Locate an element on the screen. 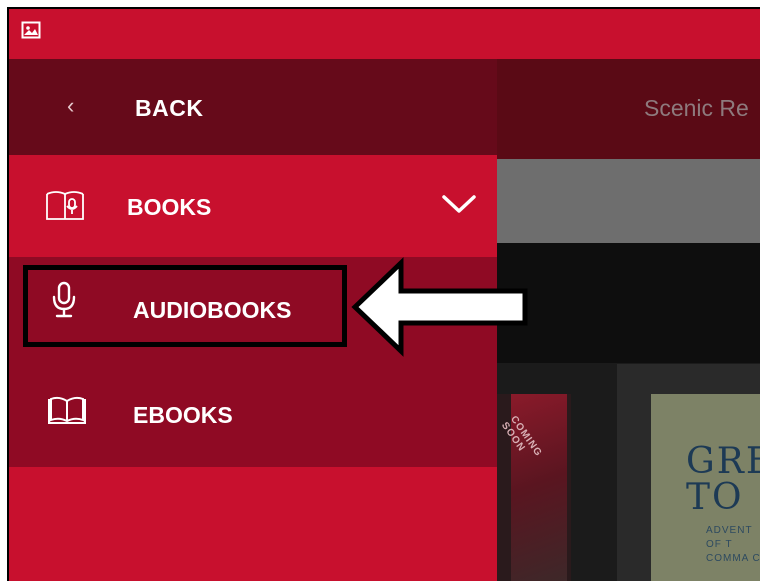  highlight-box is located at coordinates (185, 306).